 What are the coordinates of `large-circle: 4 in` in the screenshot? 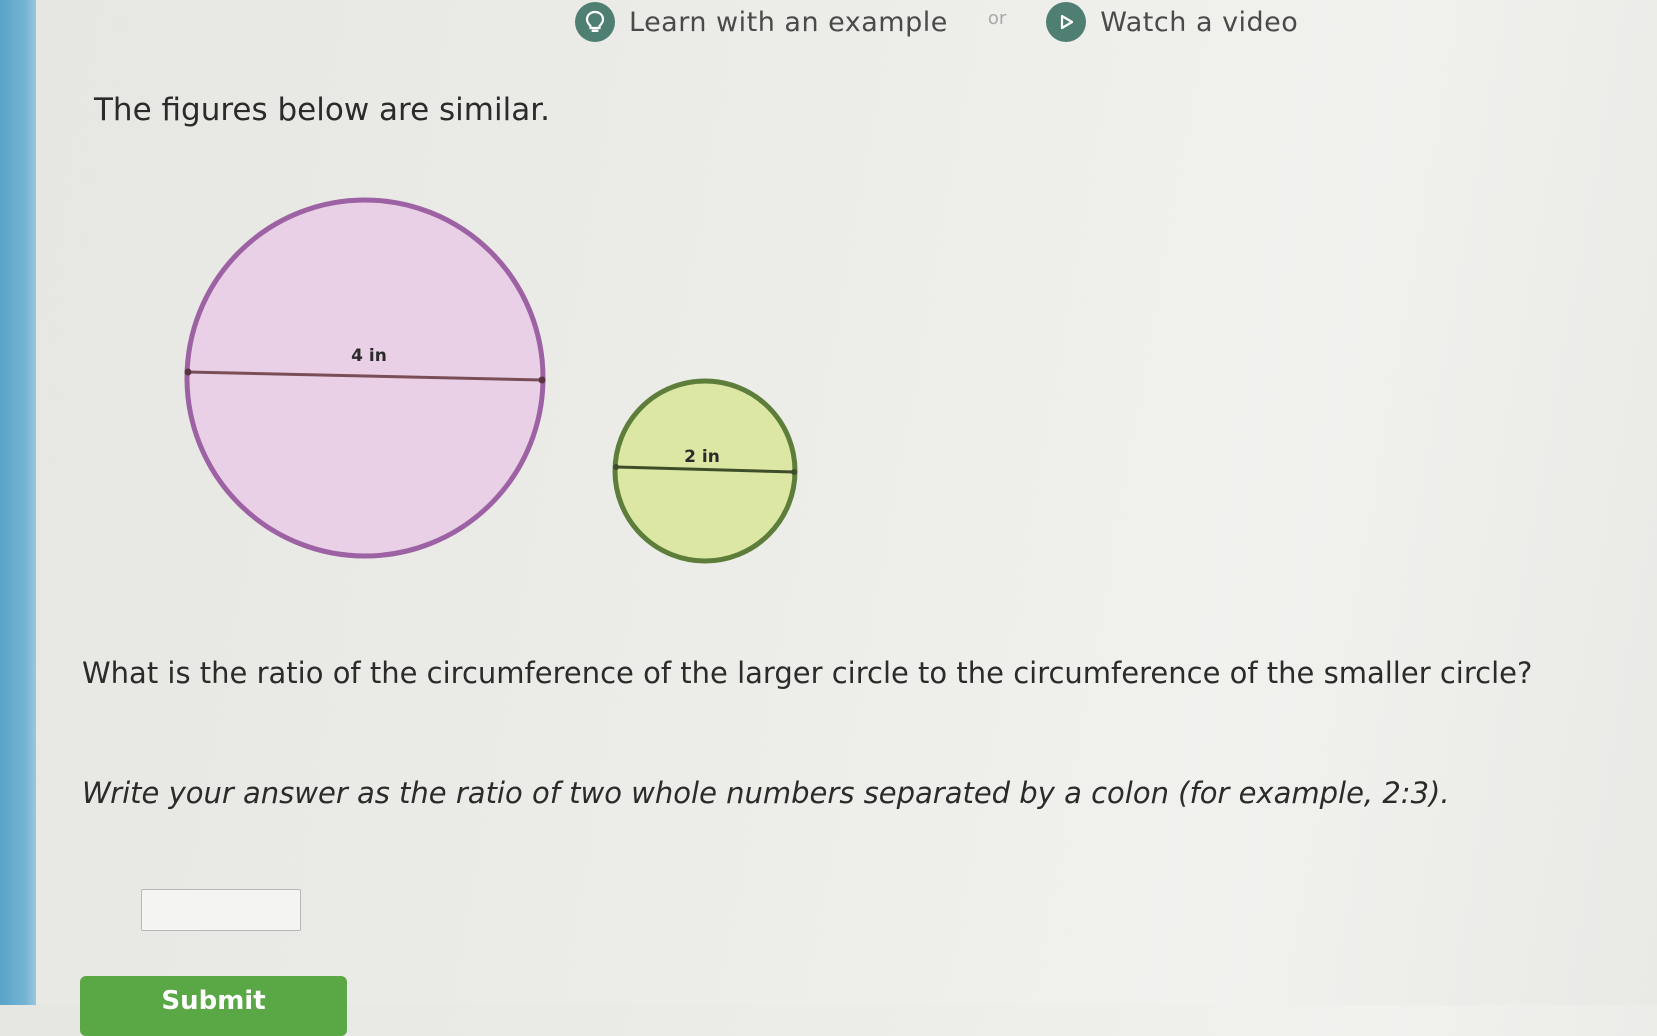 It's located at (365, 378).